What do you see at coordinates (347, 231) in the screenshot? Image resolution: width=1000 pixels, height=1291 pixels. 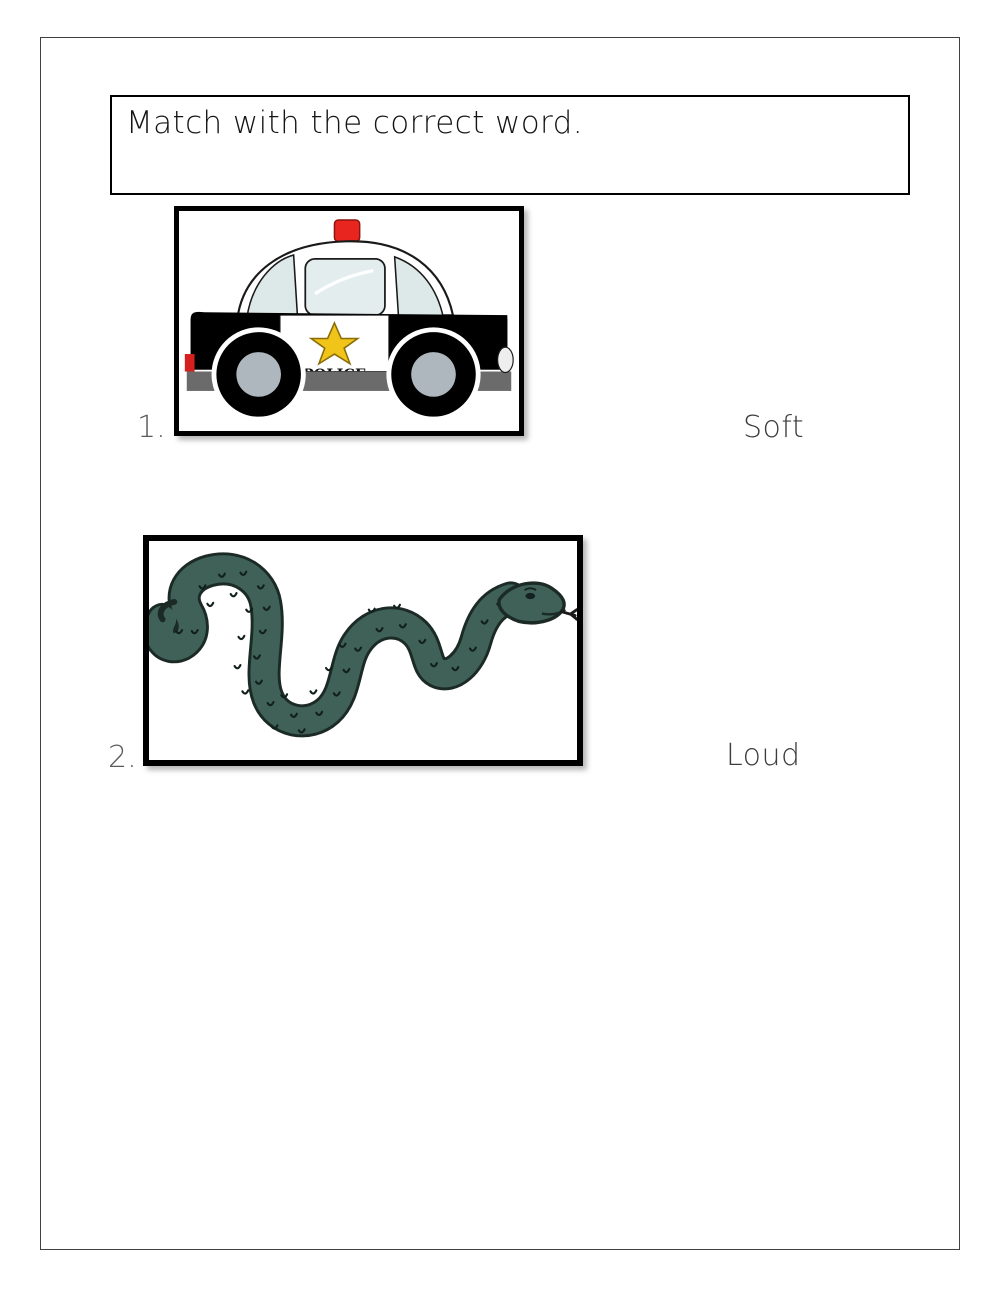 I see `police-light-bar-icon` at bounding box center [347, 231].